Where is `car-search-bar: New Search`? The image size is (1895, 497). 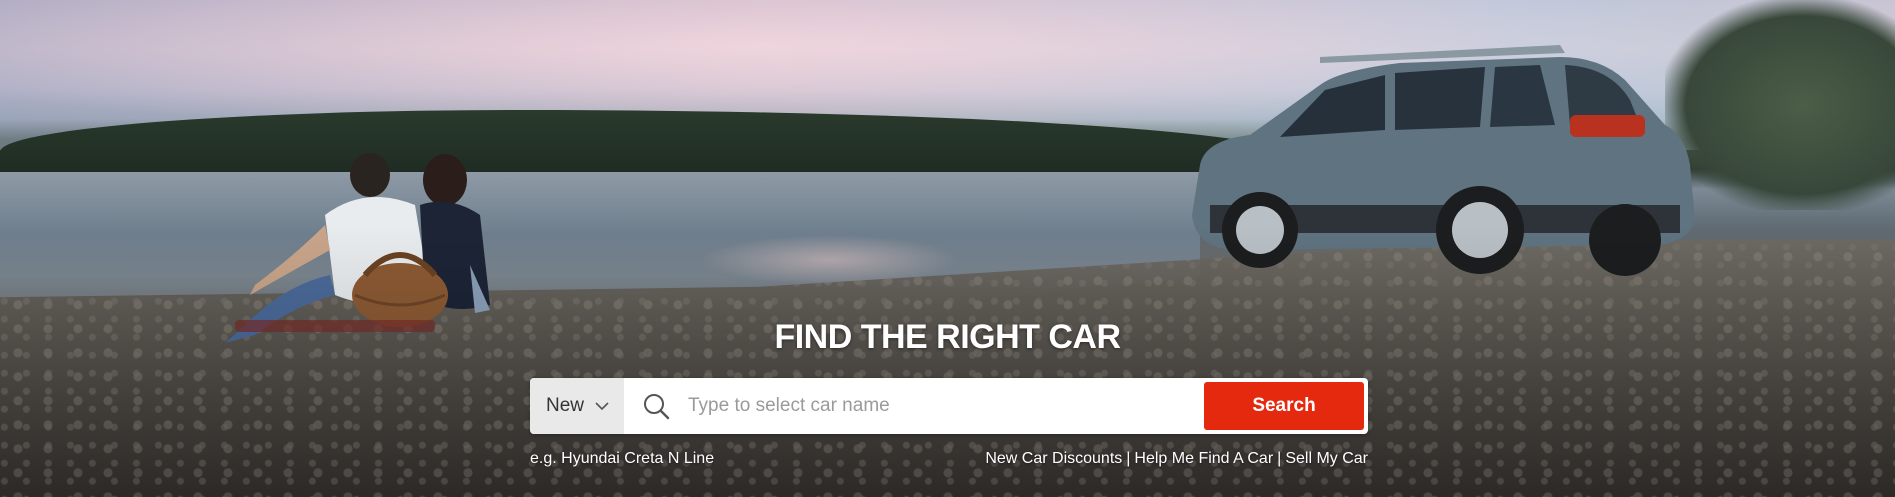
car-search-bar: New Search is located at coordinates (949, 406).